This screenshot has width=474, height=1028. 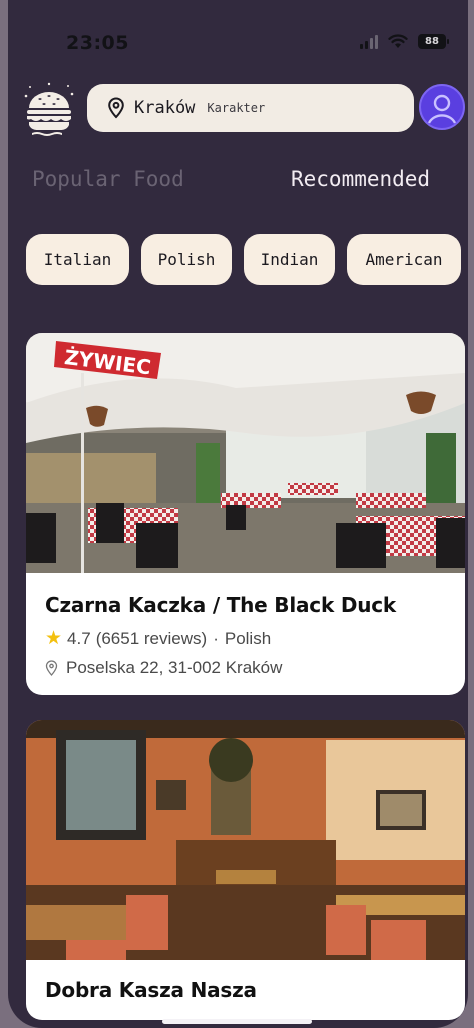 I want to click on category-chip-indian: Indian, so click(x=289, y=259).